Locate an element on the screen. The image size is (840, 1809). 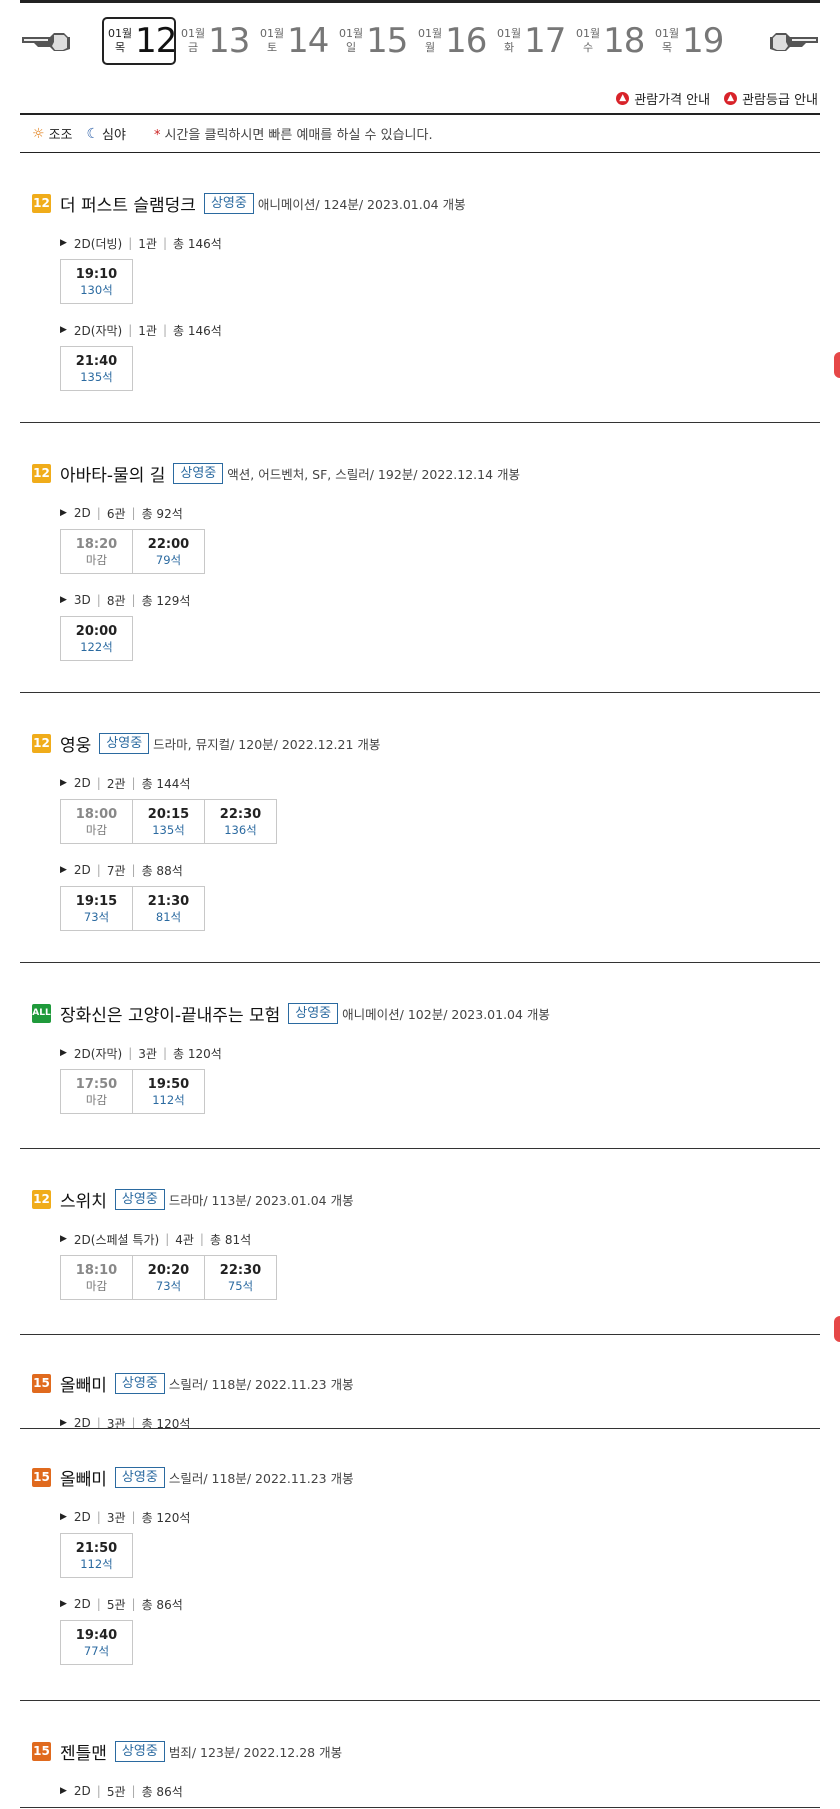
date-tab-16: 01월 월 16 is located at coordinates (457, 41).